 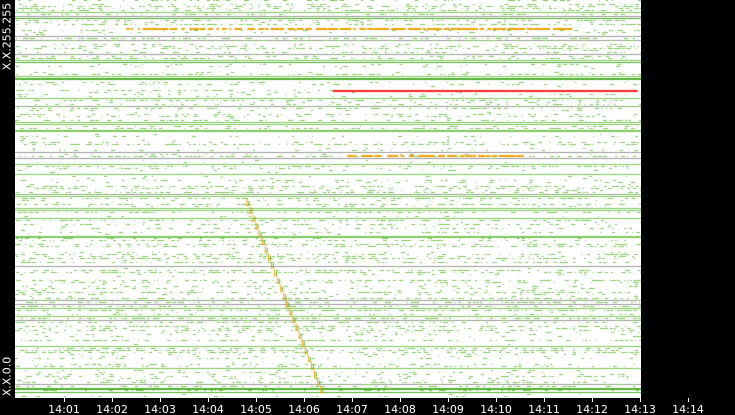 What do you see at coordinates (640, 409) in the screenshot?
I see `x-tick-label: 14:13` at bounding box center [640, 409].